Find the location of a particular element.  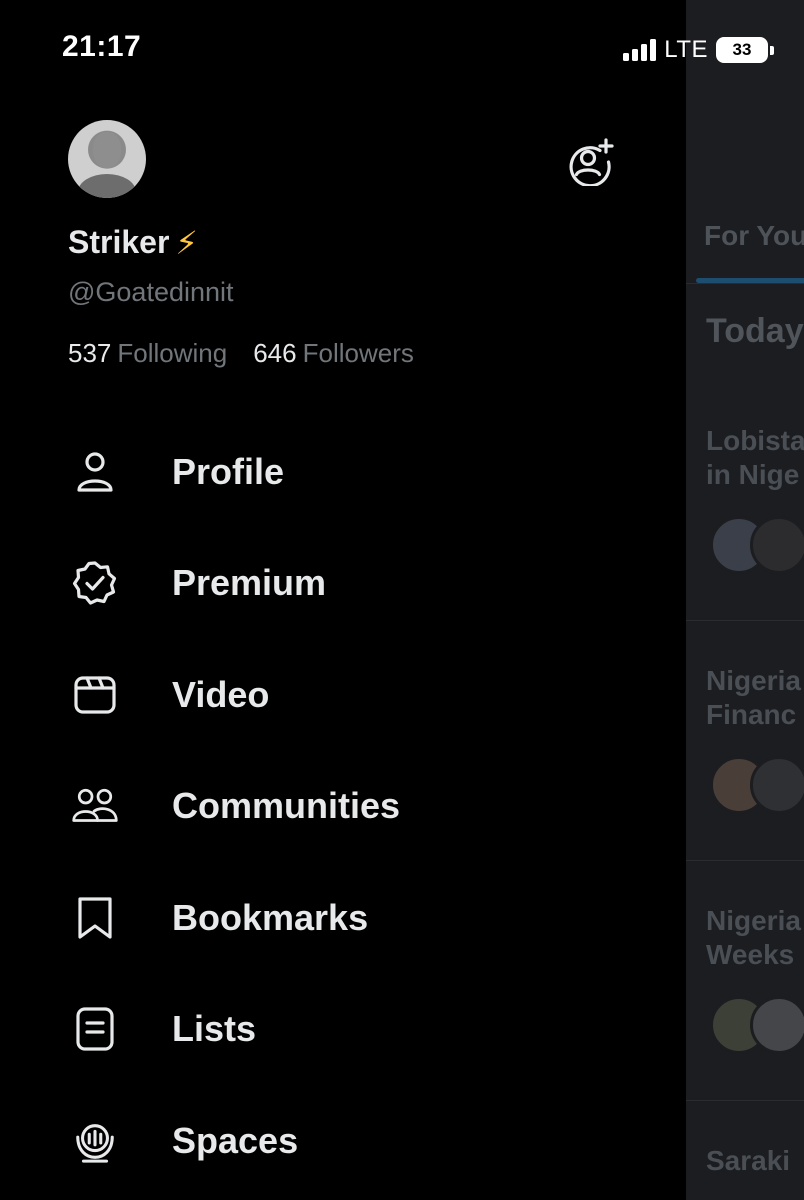

person-icon is located at coordinates (95, 472).